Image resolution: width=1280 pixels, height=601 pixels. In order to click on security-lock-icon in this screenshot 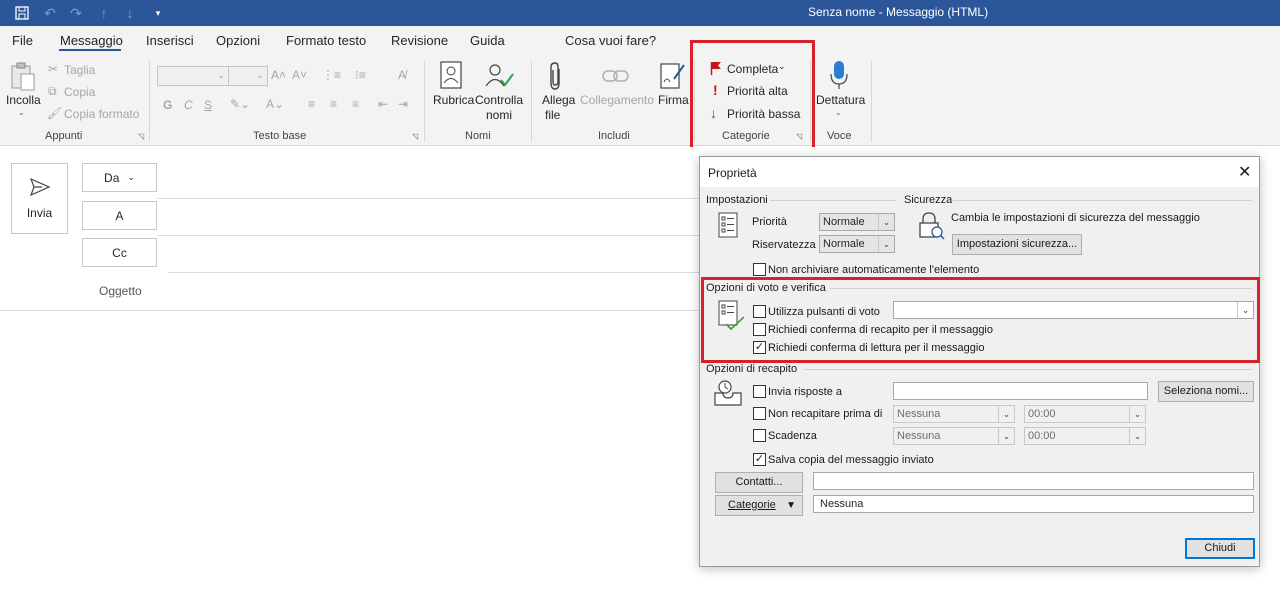, I will do `click(931, 227)`.